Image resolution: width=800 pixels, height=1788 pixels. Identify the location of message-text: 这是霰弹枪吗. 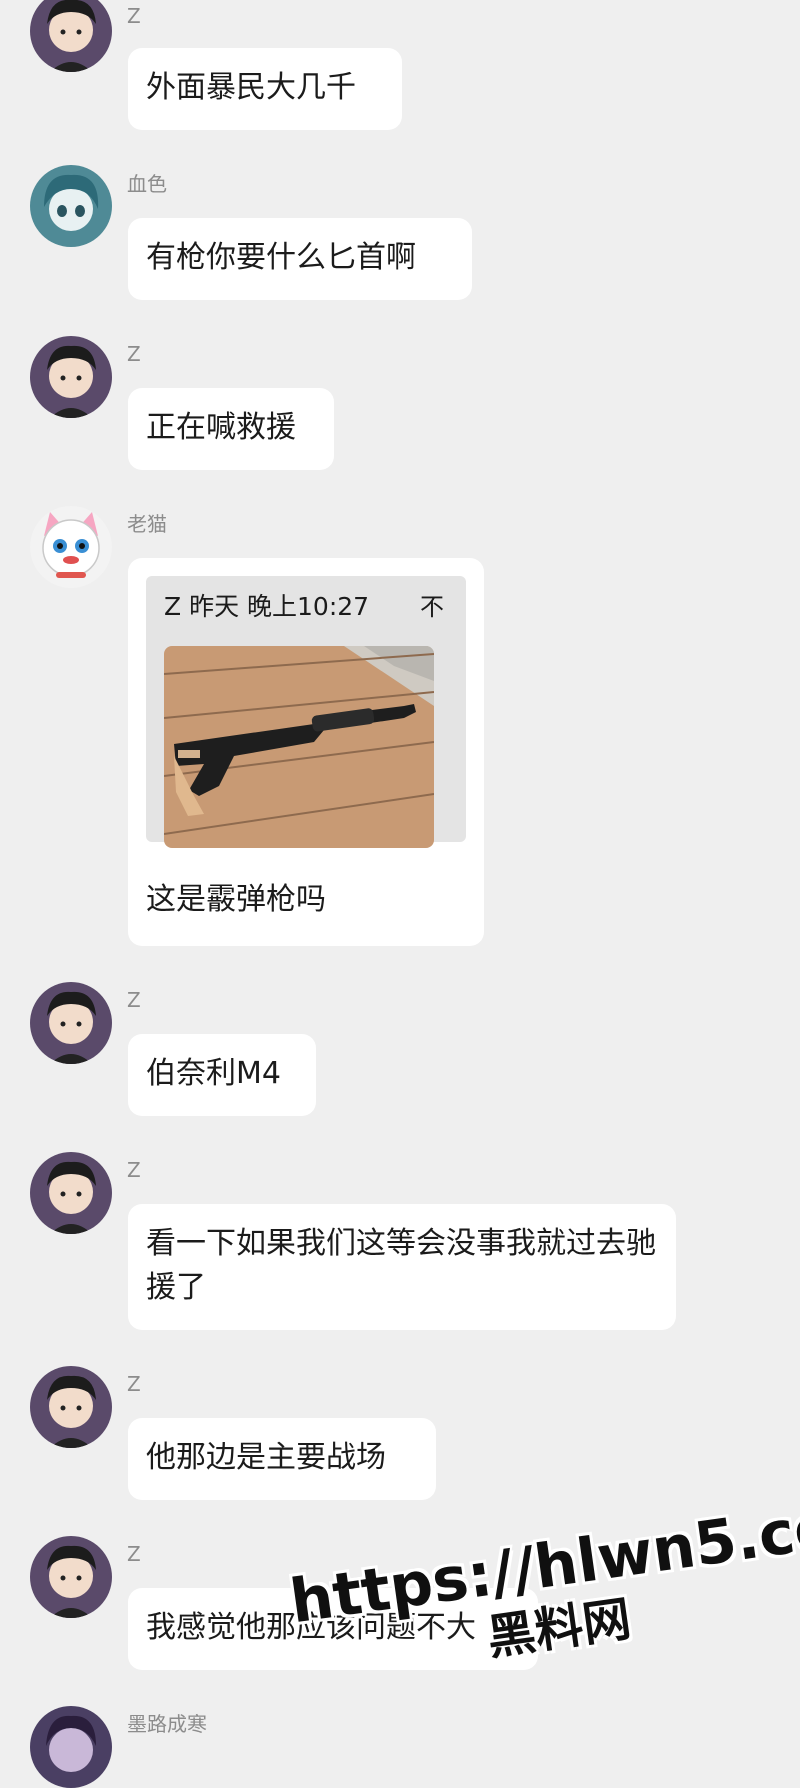
(236, 899).